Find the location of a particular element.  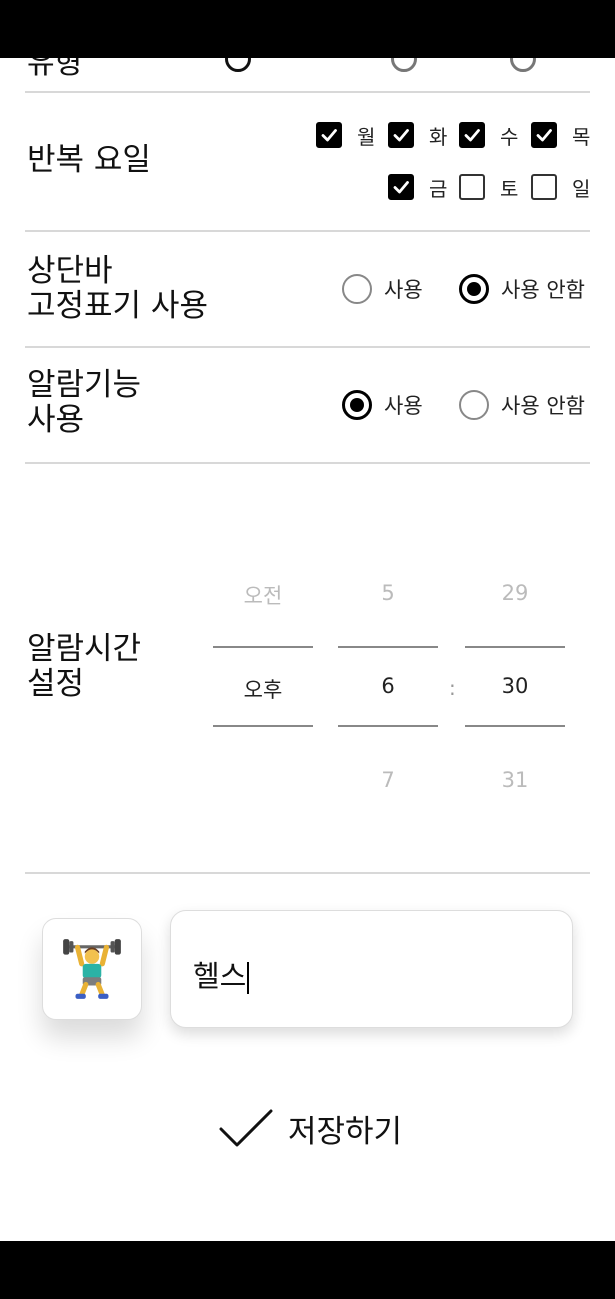

top-bar-pin-no-use-radio: 사용 안함 is located at coordinates (522, 289).